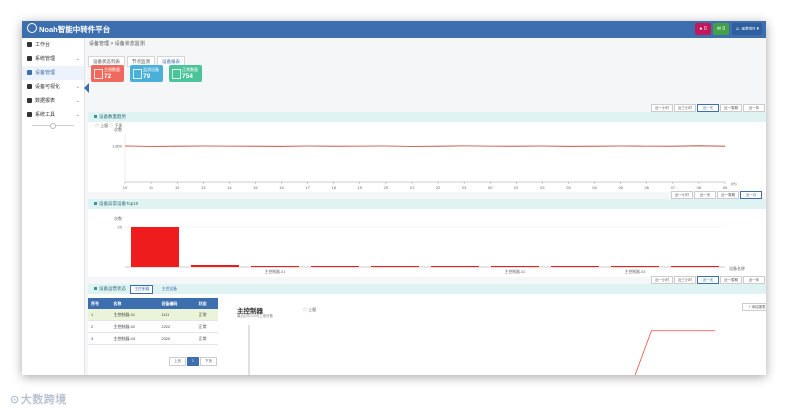  I want to click on sidebar: 工作台 系统管理 ⌄ 设备管理 设备可视化 ⌄ 数据报表 ⌄ 系统工具 ⌄, so click(55, 206).